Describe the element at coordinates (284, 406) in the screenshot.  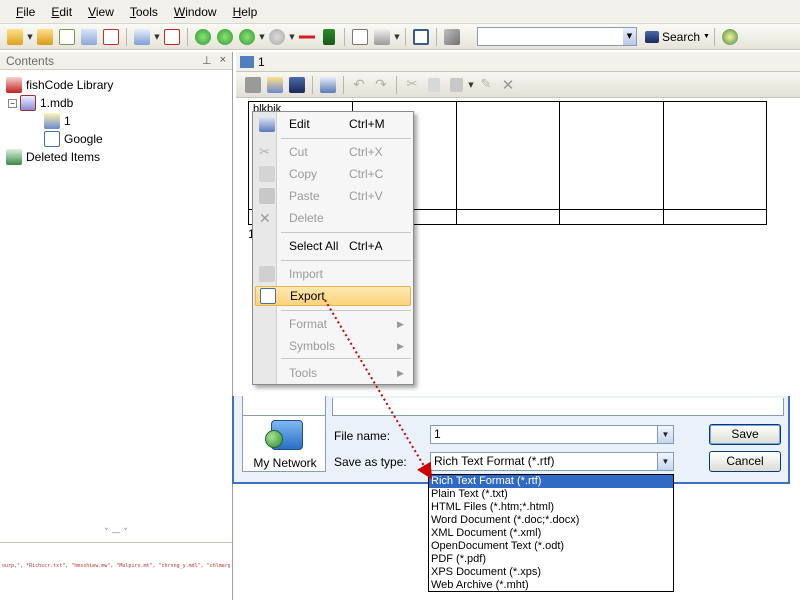
I see `places-bar-item` at that location.